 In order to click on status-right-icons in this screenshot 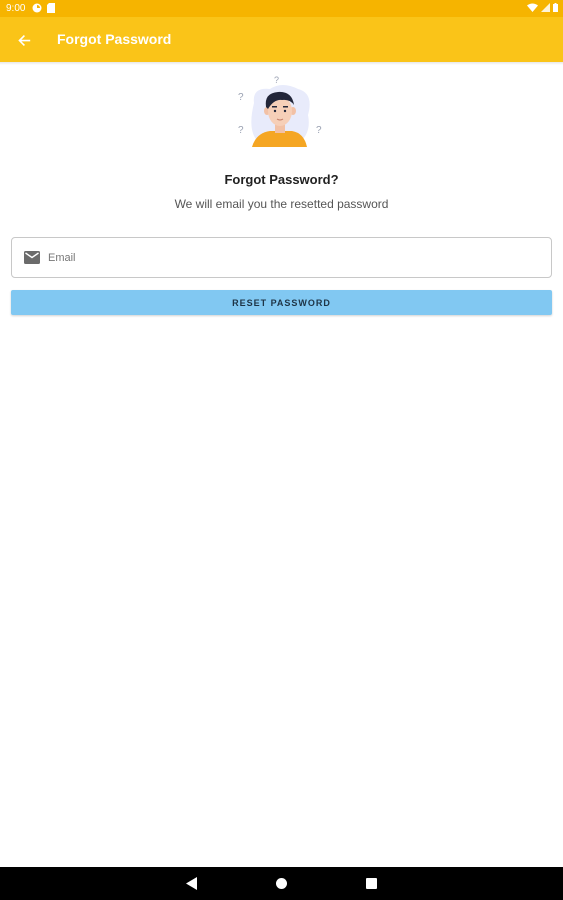, I will do `click(542, 7)`.